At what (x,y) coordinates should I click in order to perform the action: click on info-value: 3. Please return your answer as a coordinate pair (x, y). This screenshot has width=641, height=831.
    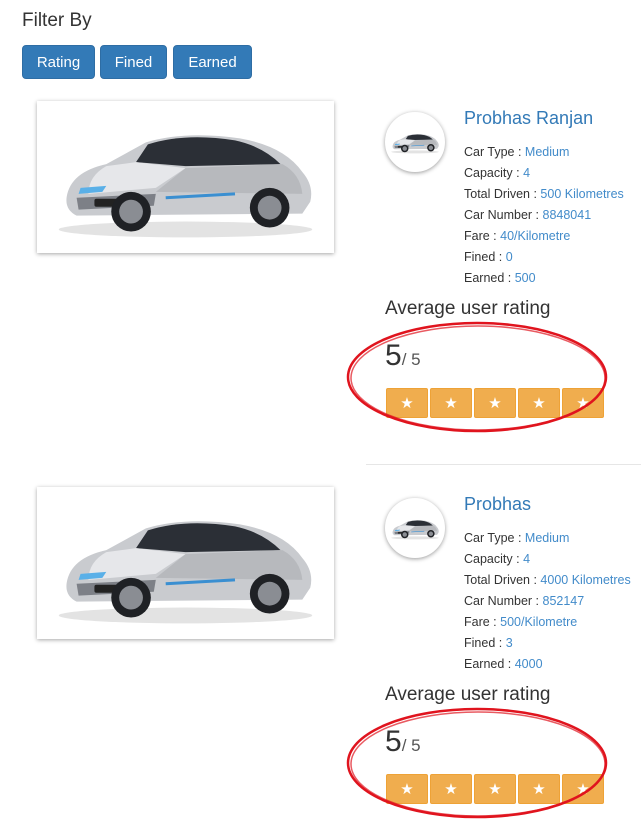
    Looking at the image, I should click on (509, 643).